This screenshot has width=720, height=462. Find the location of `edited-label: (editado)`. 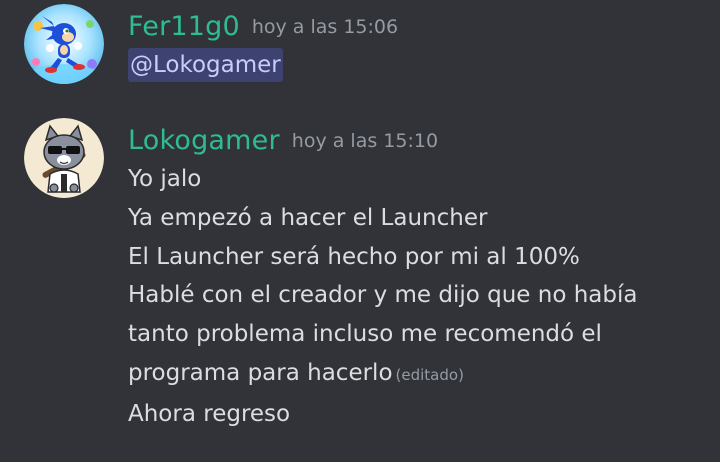

edited-label: (editado) is located at coordinates (429, 374).